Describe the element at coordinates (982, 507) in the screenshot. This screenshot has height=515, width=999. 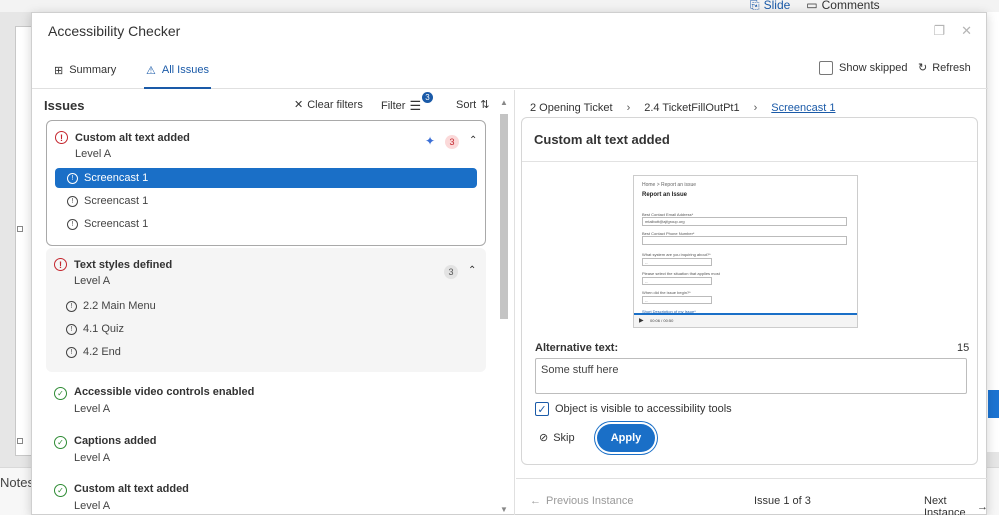
I see `arrow-right-icon: →` at that location.